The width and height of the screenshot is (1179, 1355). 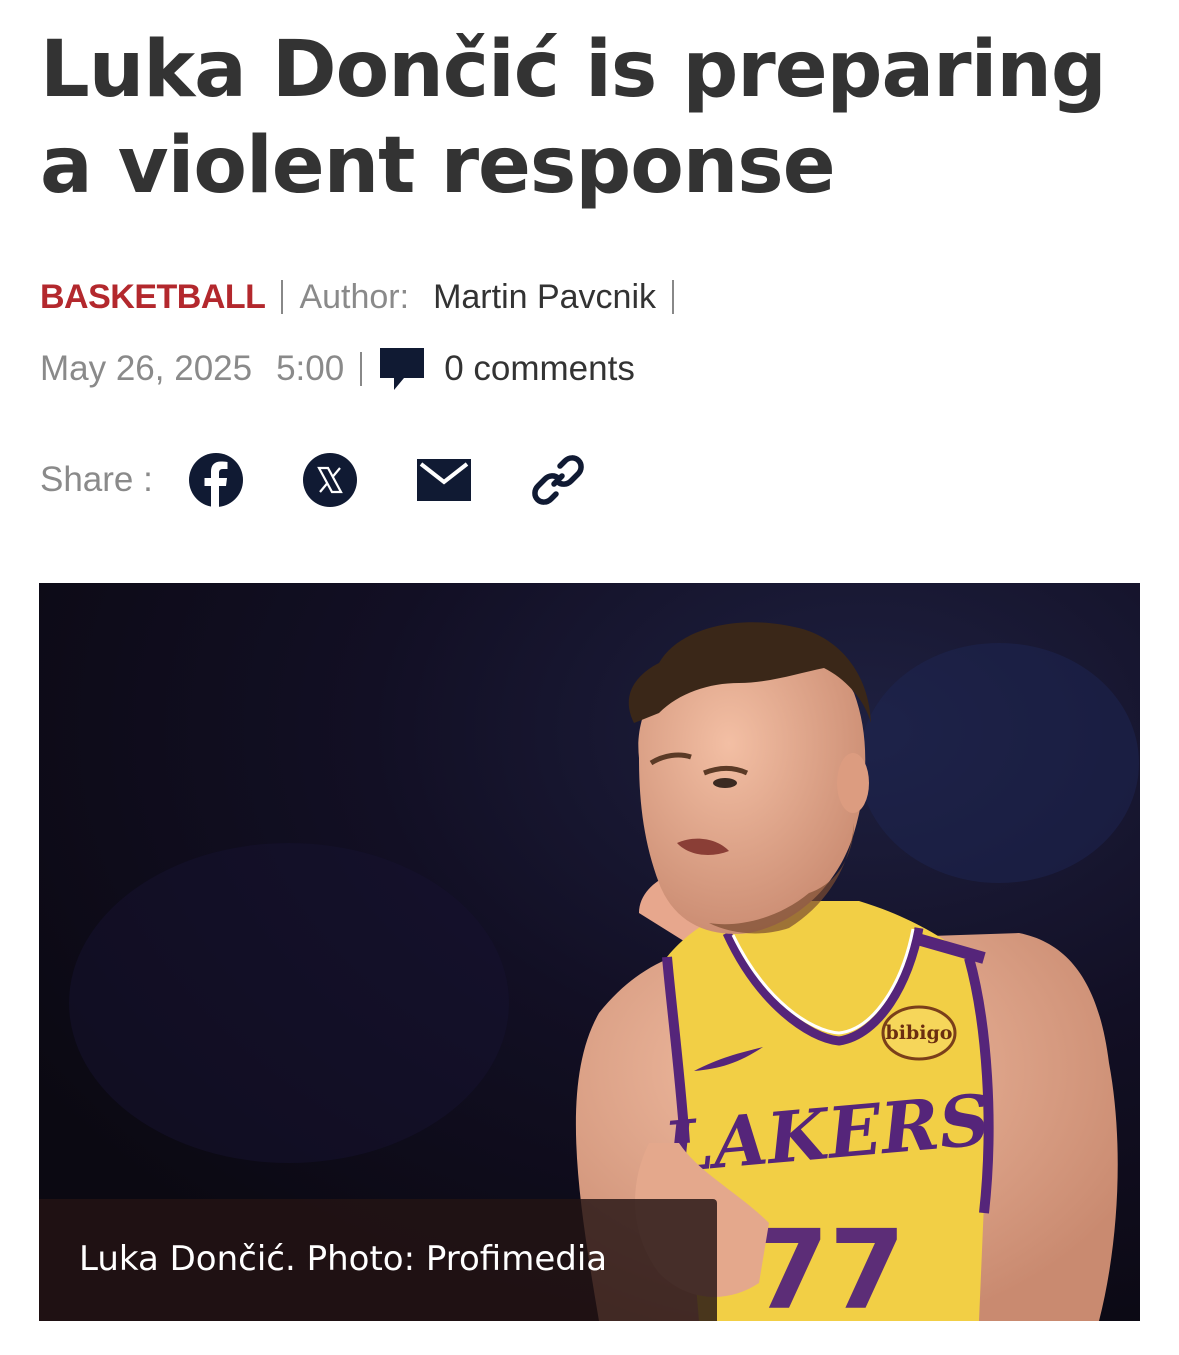 What do you see at coordinates (402, 369) in the screenshot?
I see `comment-icon` at bounding box center [402, 369].